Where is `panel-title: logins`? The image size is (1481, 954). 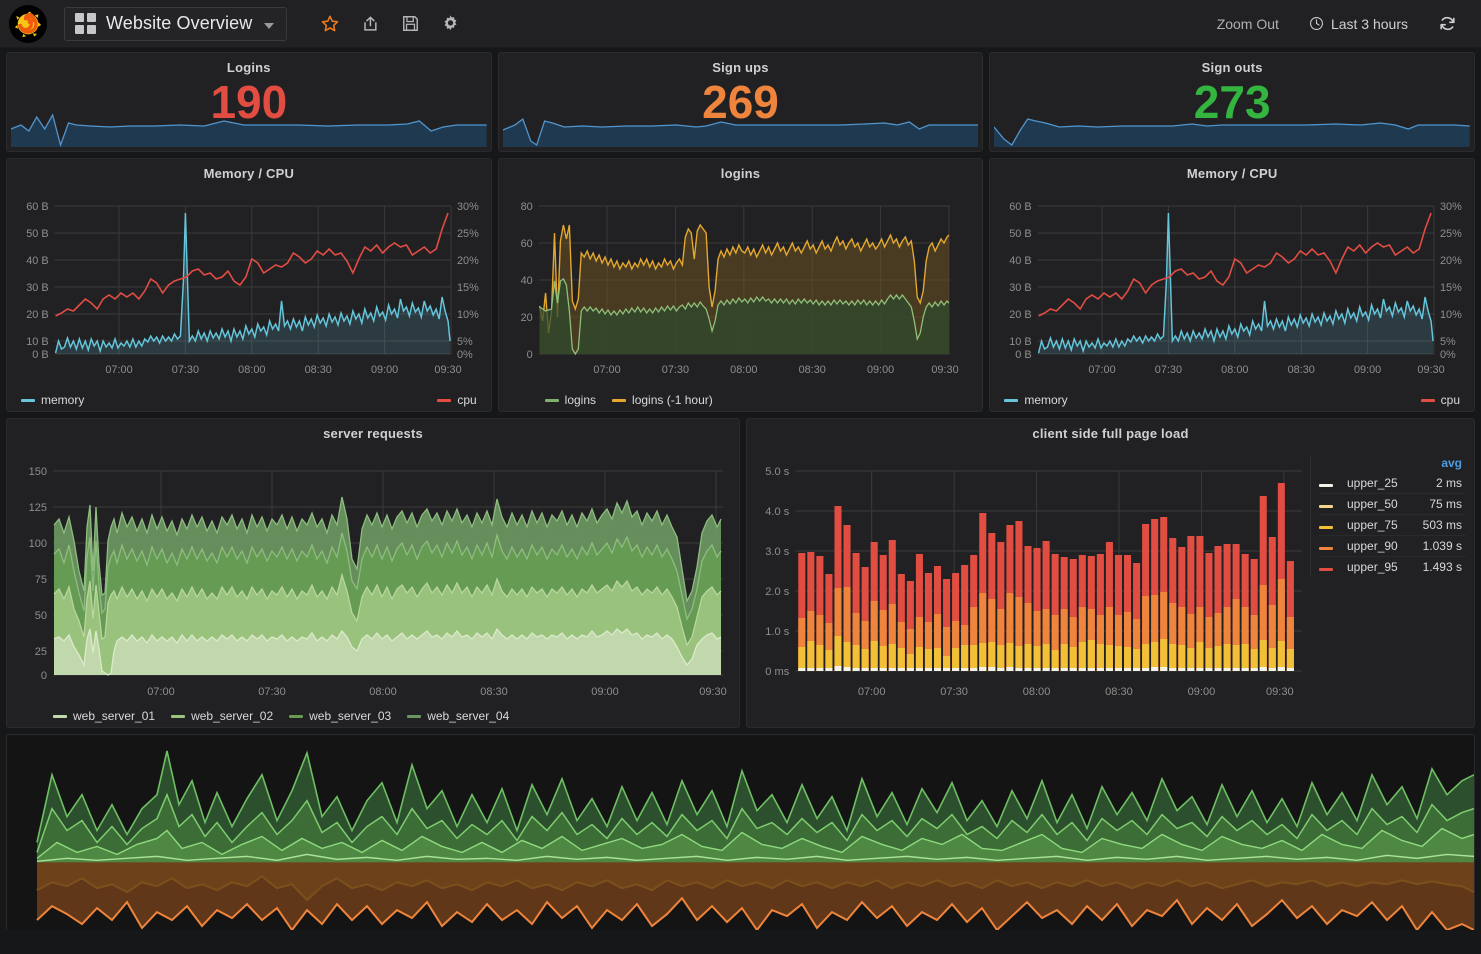 panel-title: logins is located at coordinates (740, 173).